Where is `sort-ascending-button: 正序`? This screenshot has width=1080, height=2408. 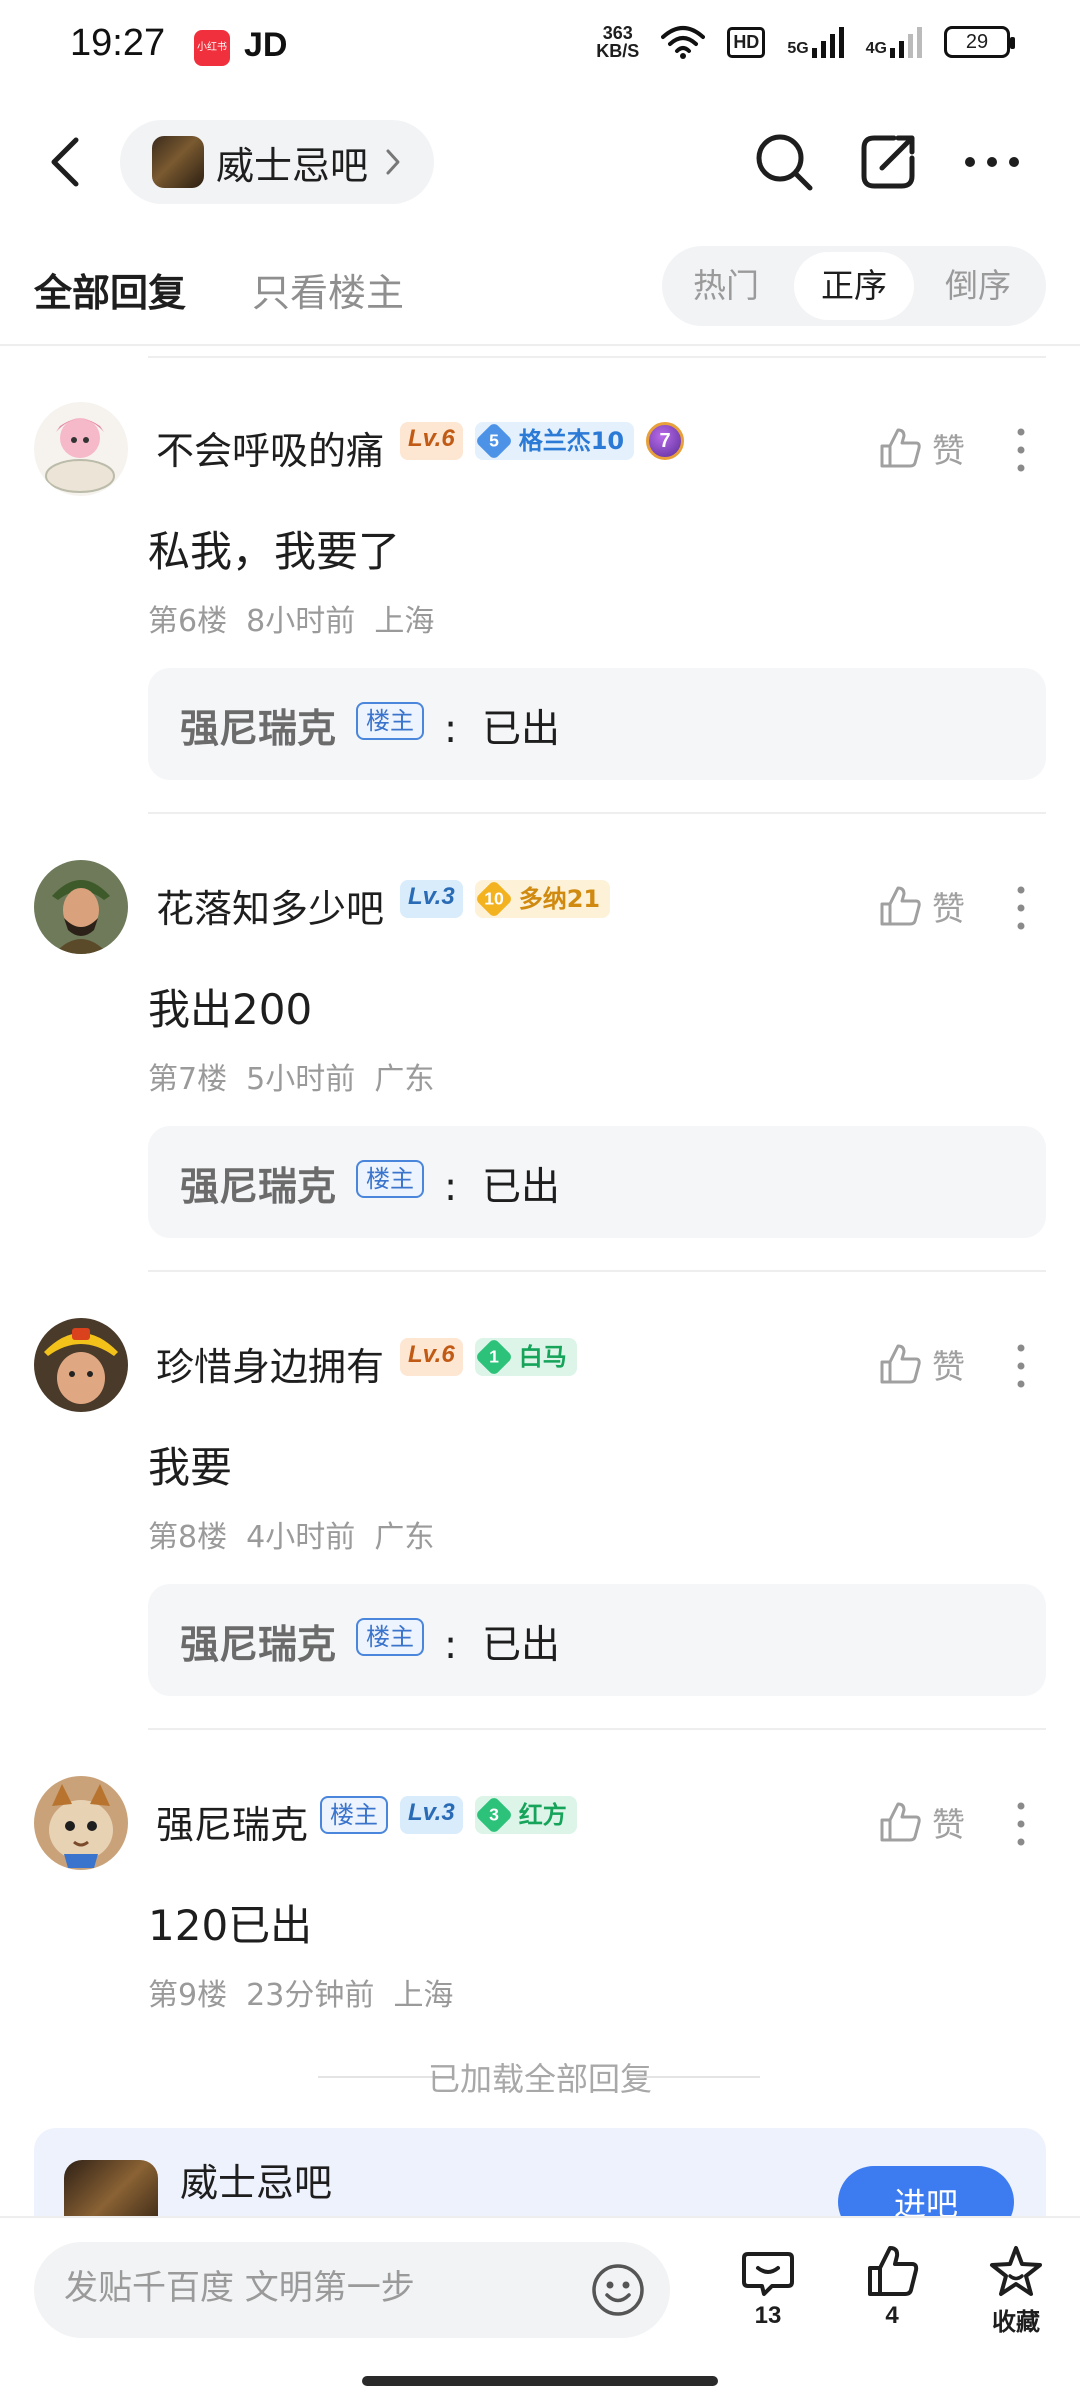
sort-ascending-button: 正序 is located at coordinates (854, 286).